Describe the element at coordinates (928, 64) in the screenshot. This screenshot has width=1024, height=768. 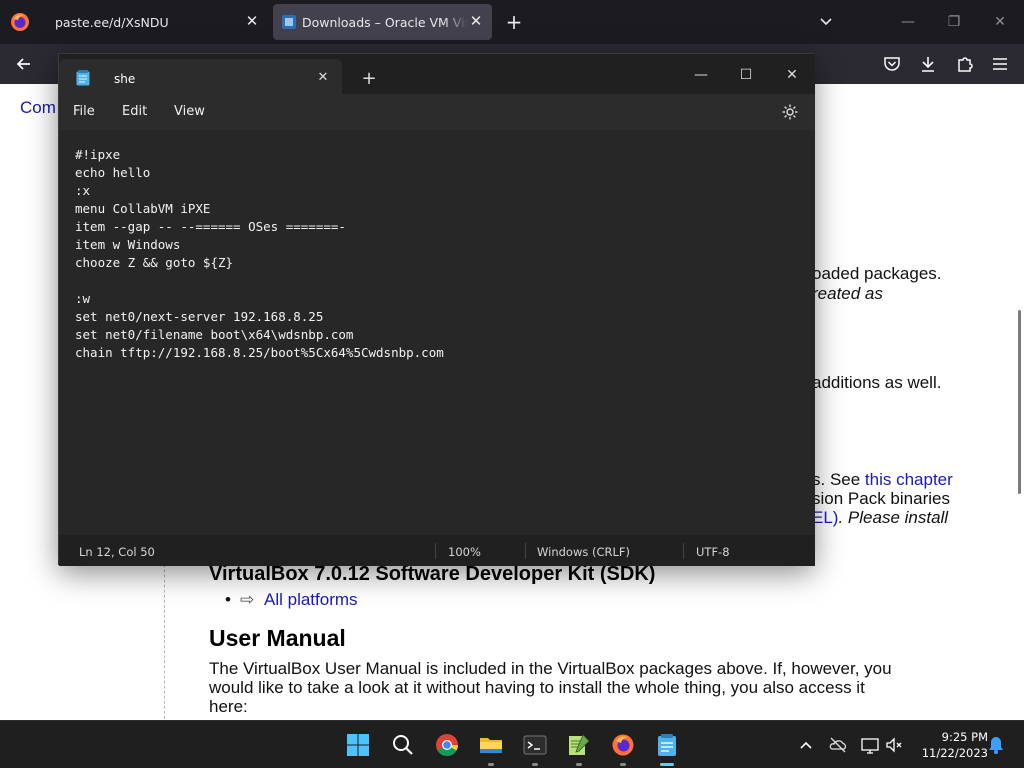
I see `downloads-icon` at that location.